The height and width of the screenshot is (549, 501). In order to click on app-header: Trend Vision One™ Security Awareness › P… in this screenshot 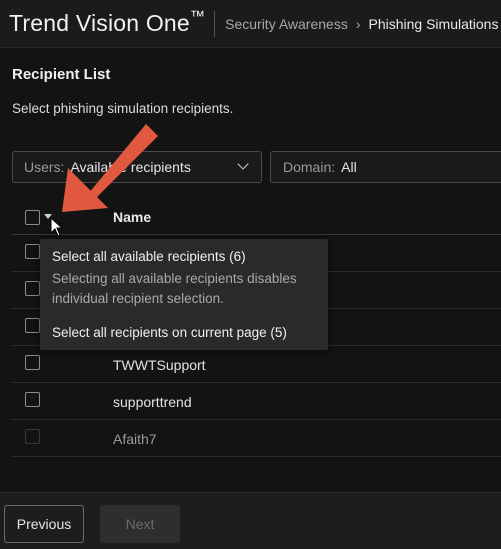, I will do `click(250, 24)`.